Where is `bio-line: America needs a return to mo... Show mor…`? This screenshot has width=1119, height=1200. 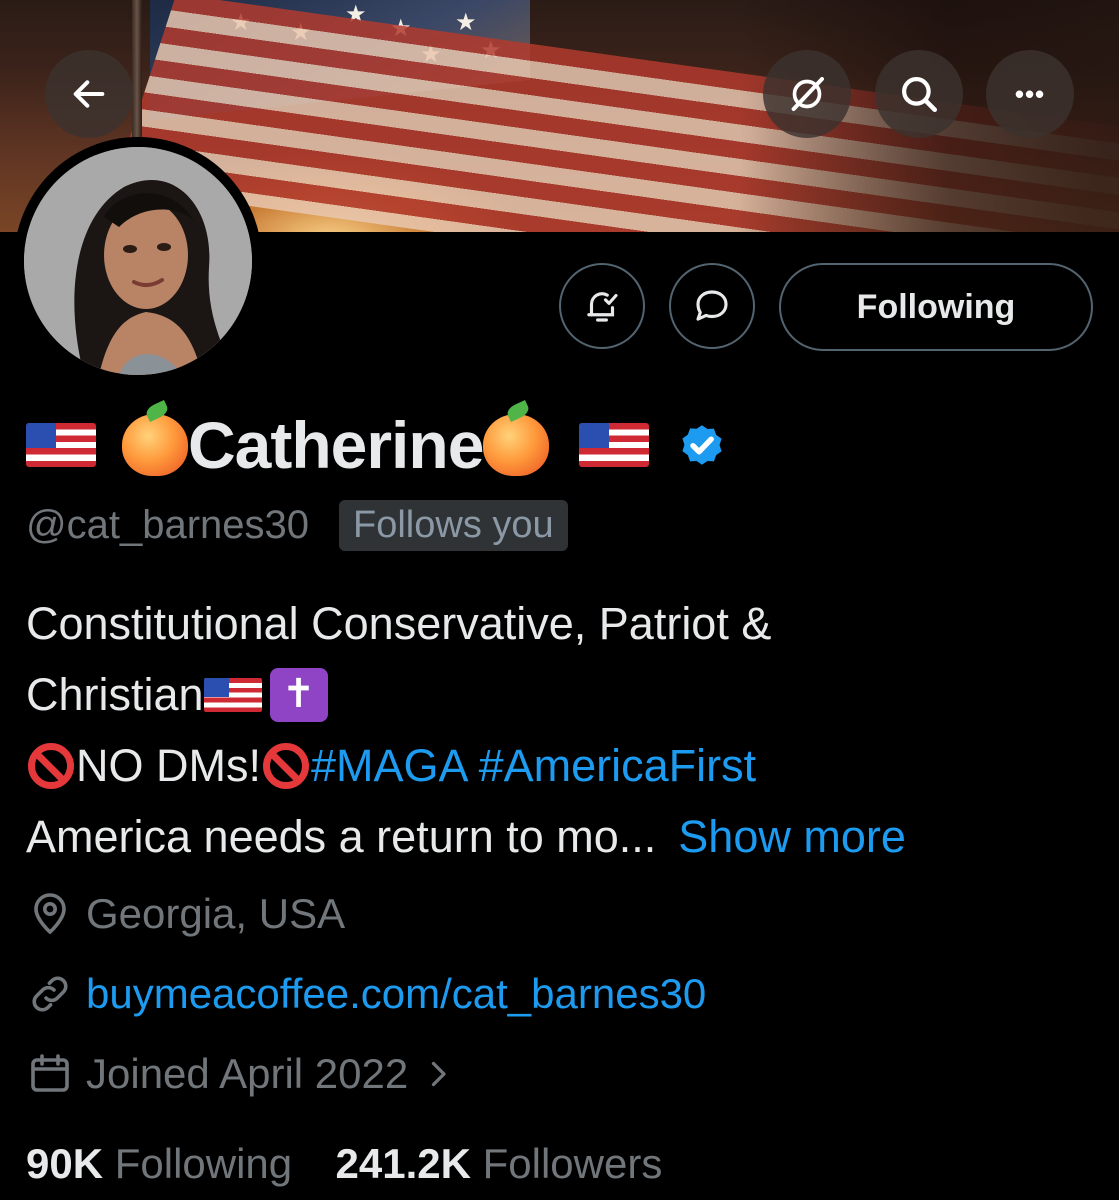 bio-line: America needs a return to mo... Show mor… is located at coordinates (556, 836).